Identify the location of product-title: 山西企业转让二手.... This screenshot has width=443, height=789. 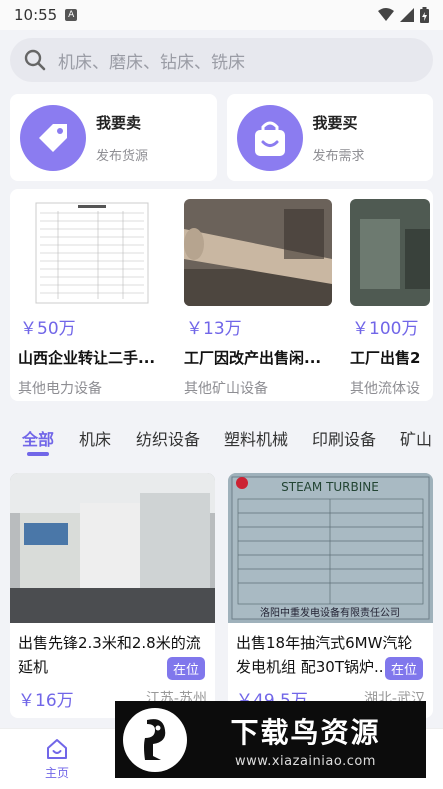
(87, 358).